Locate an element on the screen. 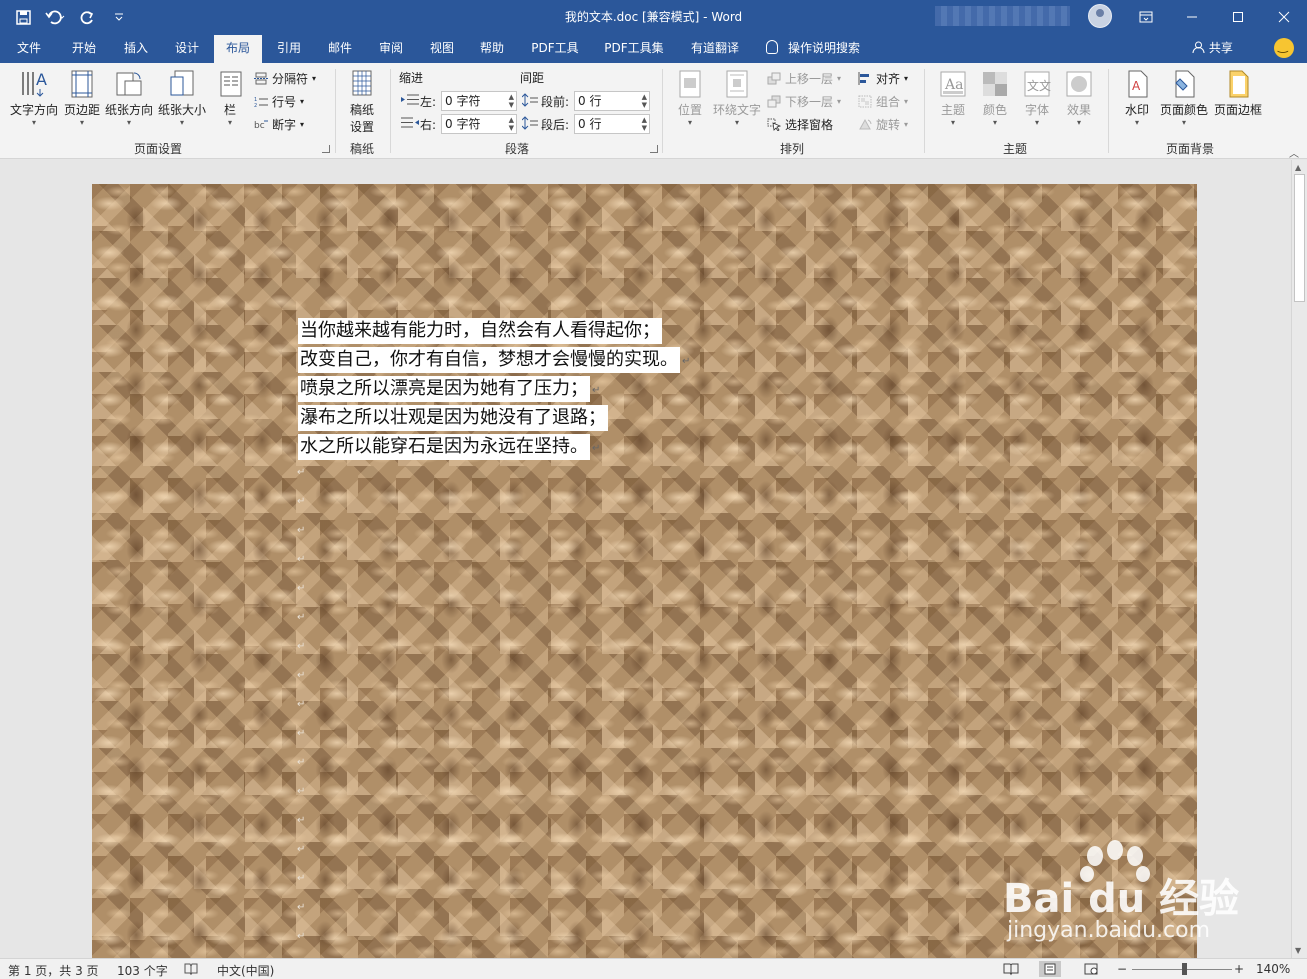 This screenshot has height=979, width=1307. tab-home: 开始 is located at coordinates (84, 48).